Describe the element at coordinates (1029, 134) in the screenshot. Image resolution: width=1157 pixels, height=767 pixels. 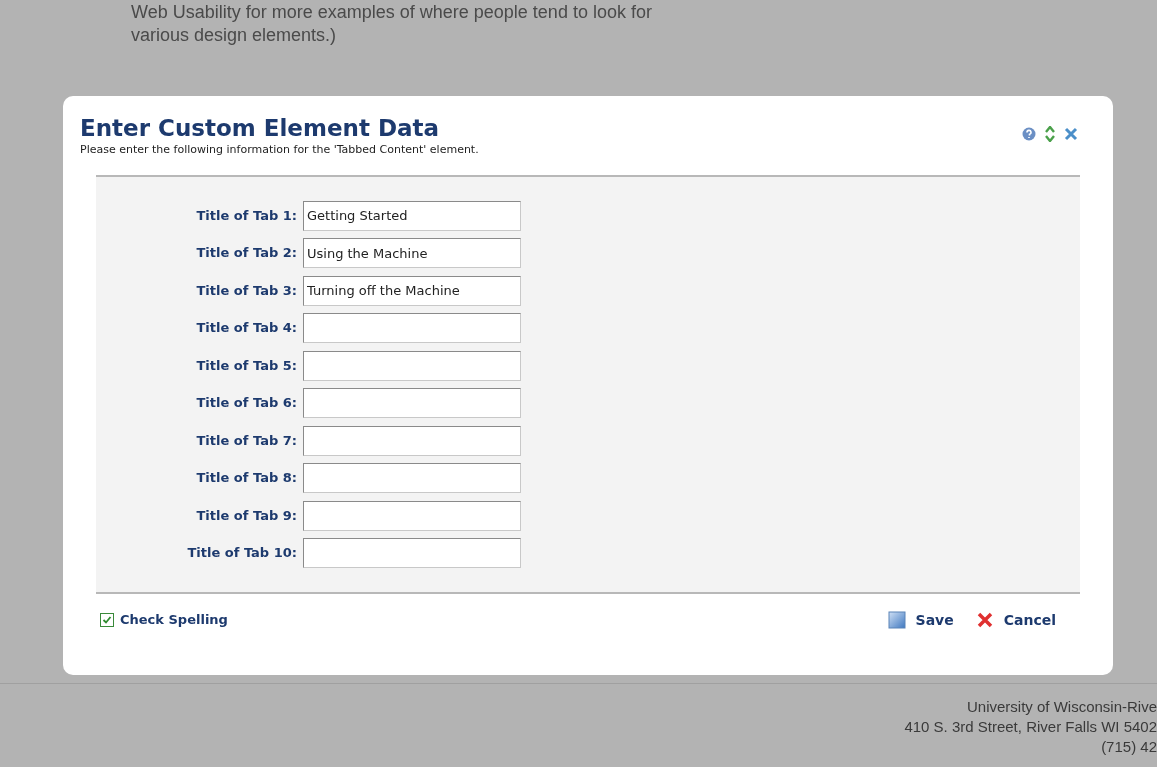
I see `help-icon` at that location.